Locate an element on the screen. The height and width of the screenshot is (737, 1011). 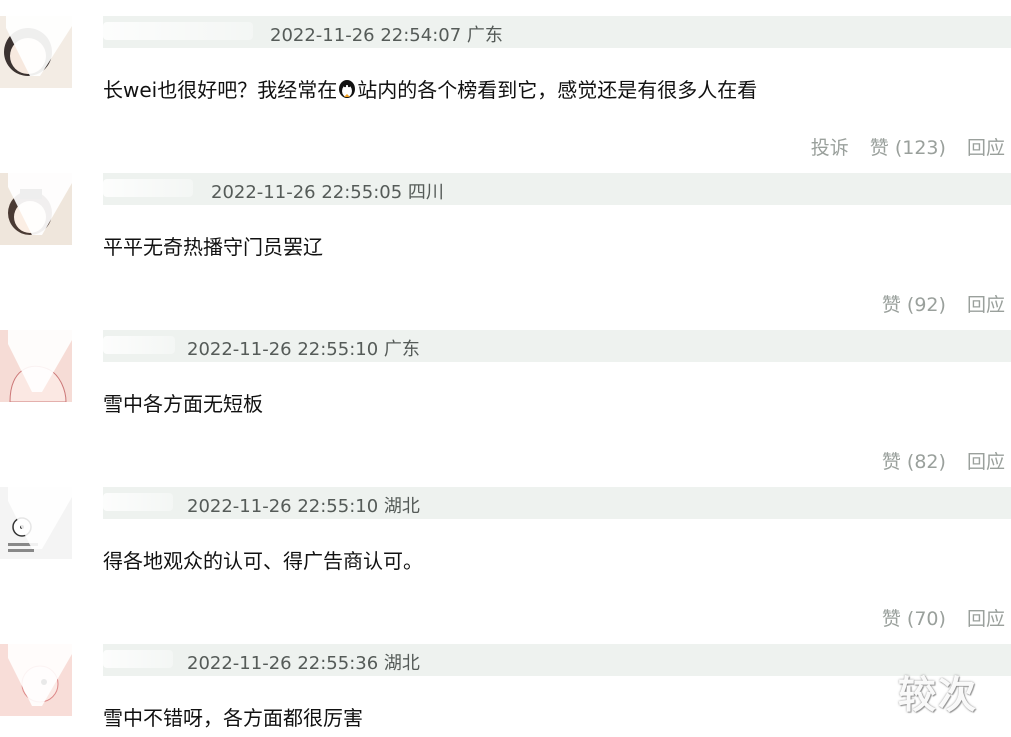
comment-text: 得各地观众的认可、得广告商认可。 is located at coordinates (263, 561).